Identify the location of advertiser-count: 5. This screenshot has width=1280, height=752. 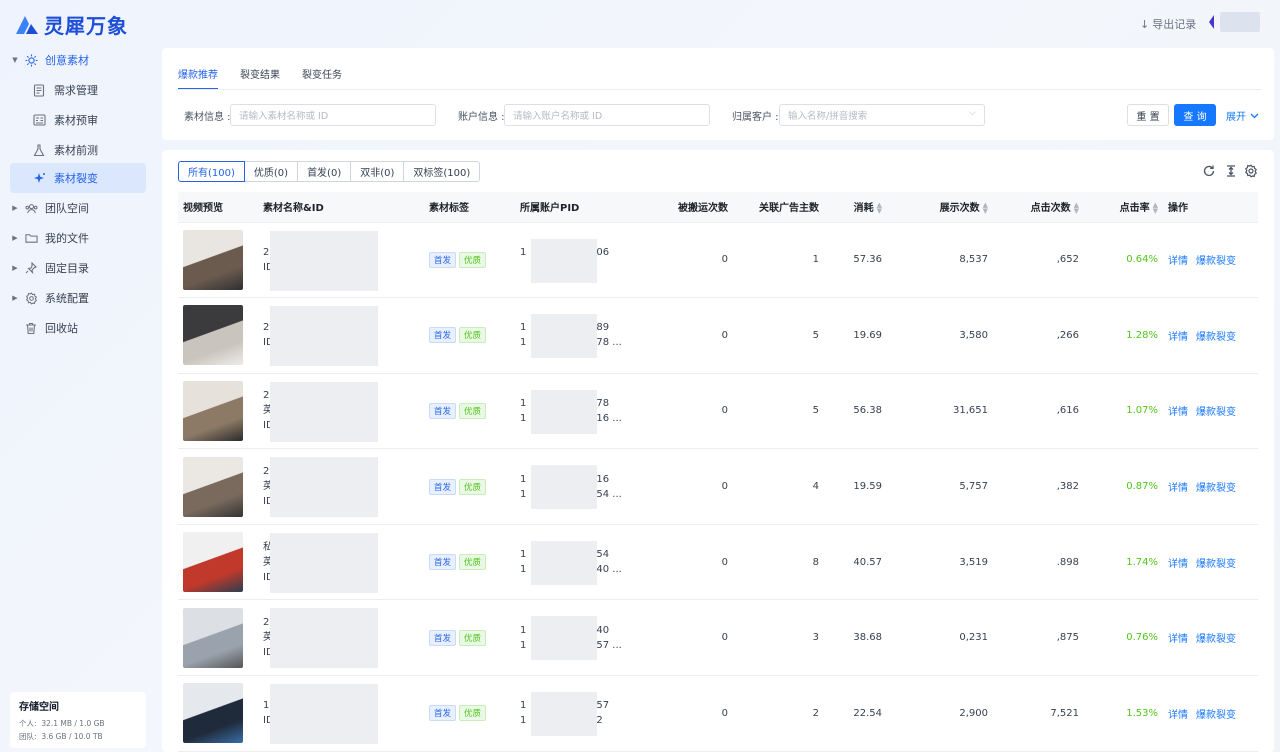
(778, 335).